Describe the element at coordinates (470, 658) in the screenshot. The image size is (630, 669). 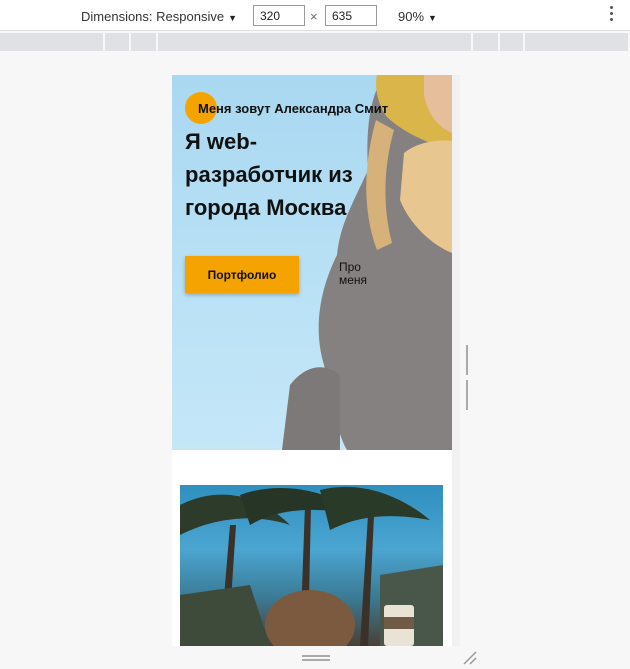
I see `resize-handle-corner-icon` at that location.